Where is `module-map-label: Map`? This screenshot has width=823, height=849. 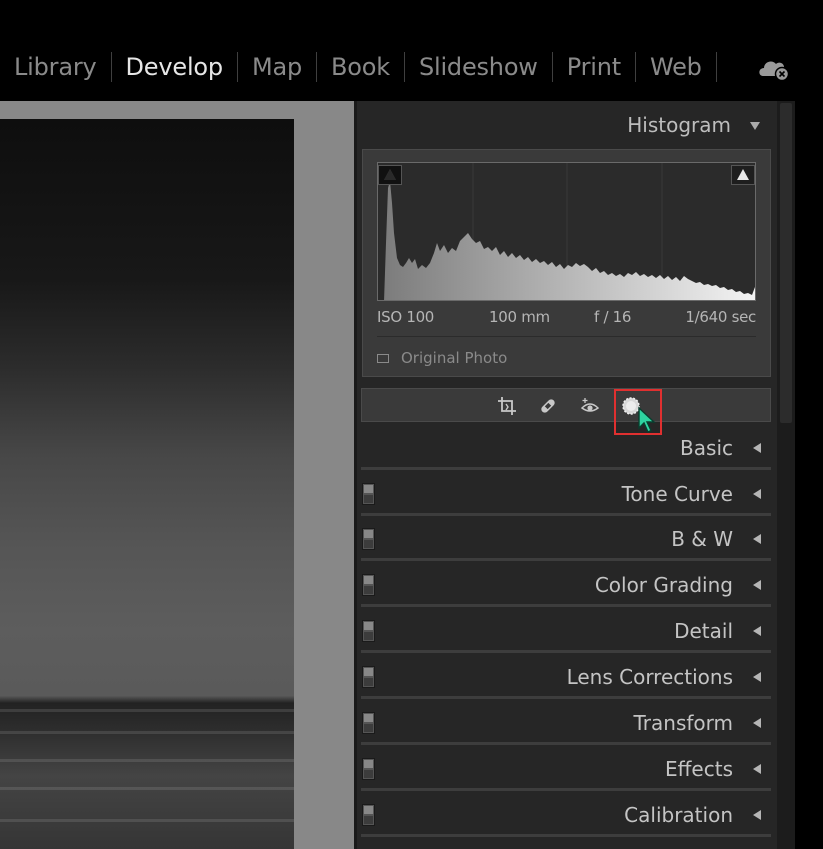 module-map-label: Map is located at coordinates (277, 67).